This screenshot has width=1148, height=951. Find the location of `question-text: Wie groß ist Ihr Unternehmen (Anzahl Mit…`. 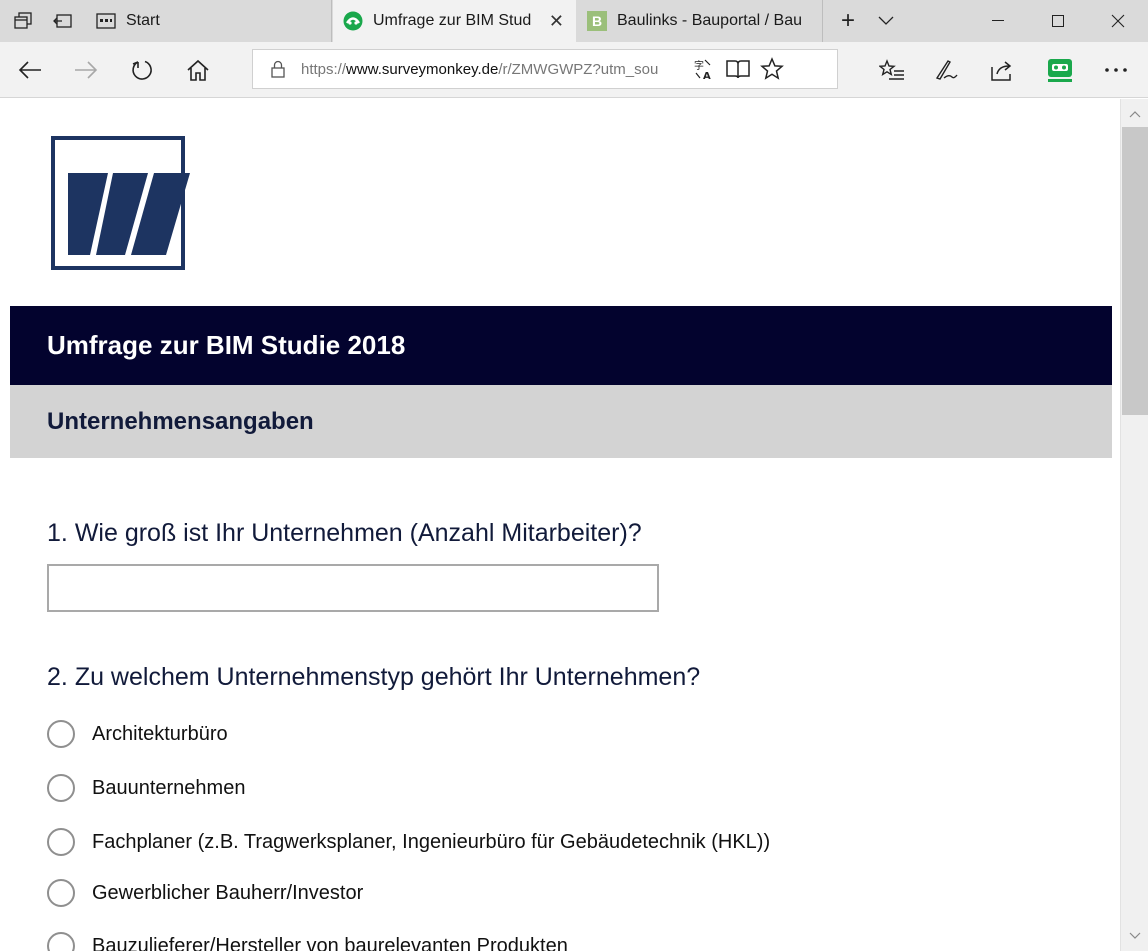

question-text: Wie groß ist Ihr Unternehmen (Anzahl Mit… is located at coordinates (358, 533).